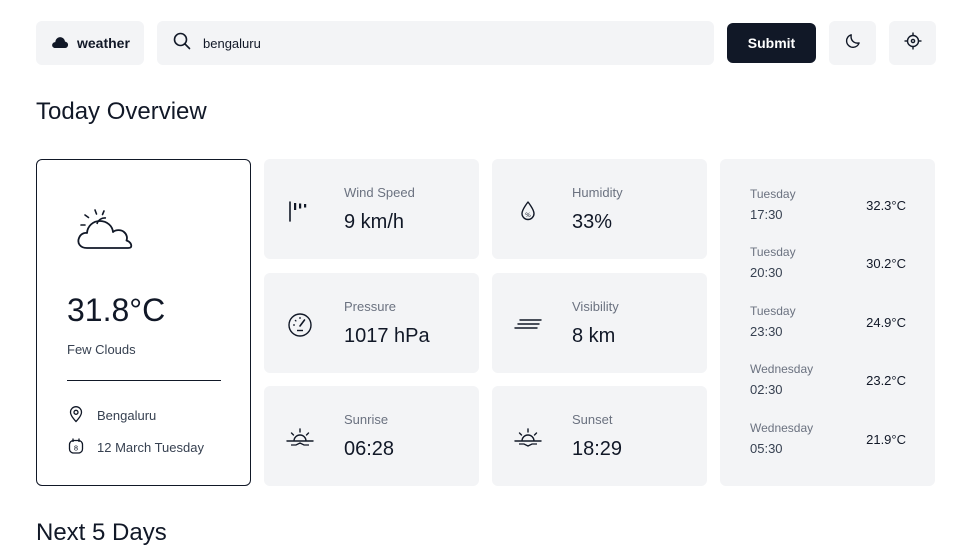 Image resolution: width=974 pixels, height=548 pixels. Describe the element at coordinates (828, 207) in the screenshot. I see `hourly-forecast-item: Tuesday 17:30 32.3°C` at that location.